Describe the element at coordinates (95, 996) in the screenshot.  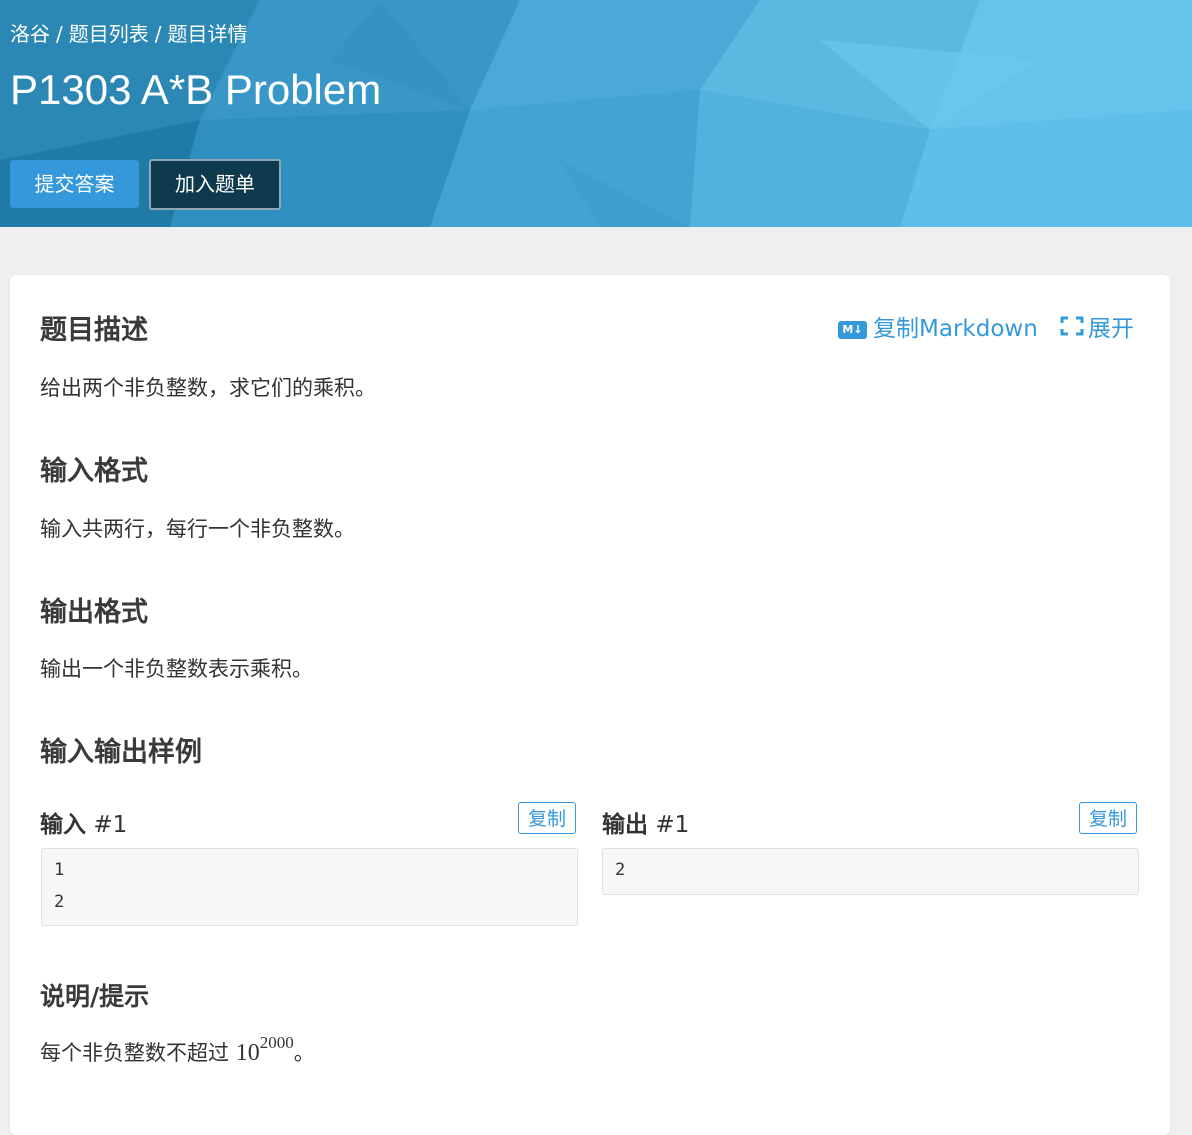
I see `hint-title: 说明/提示` at that location.